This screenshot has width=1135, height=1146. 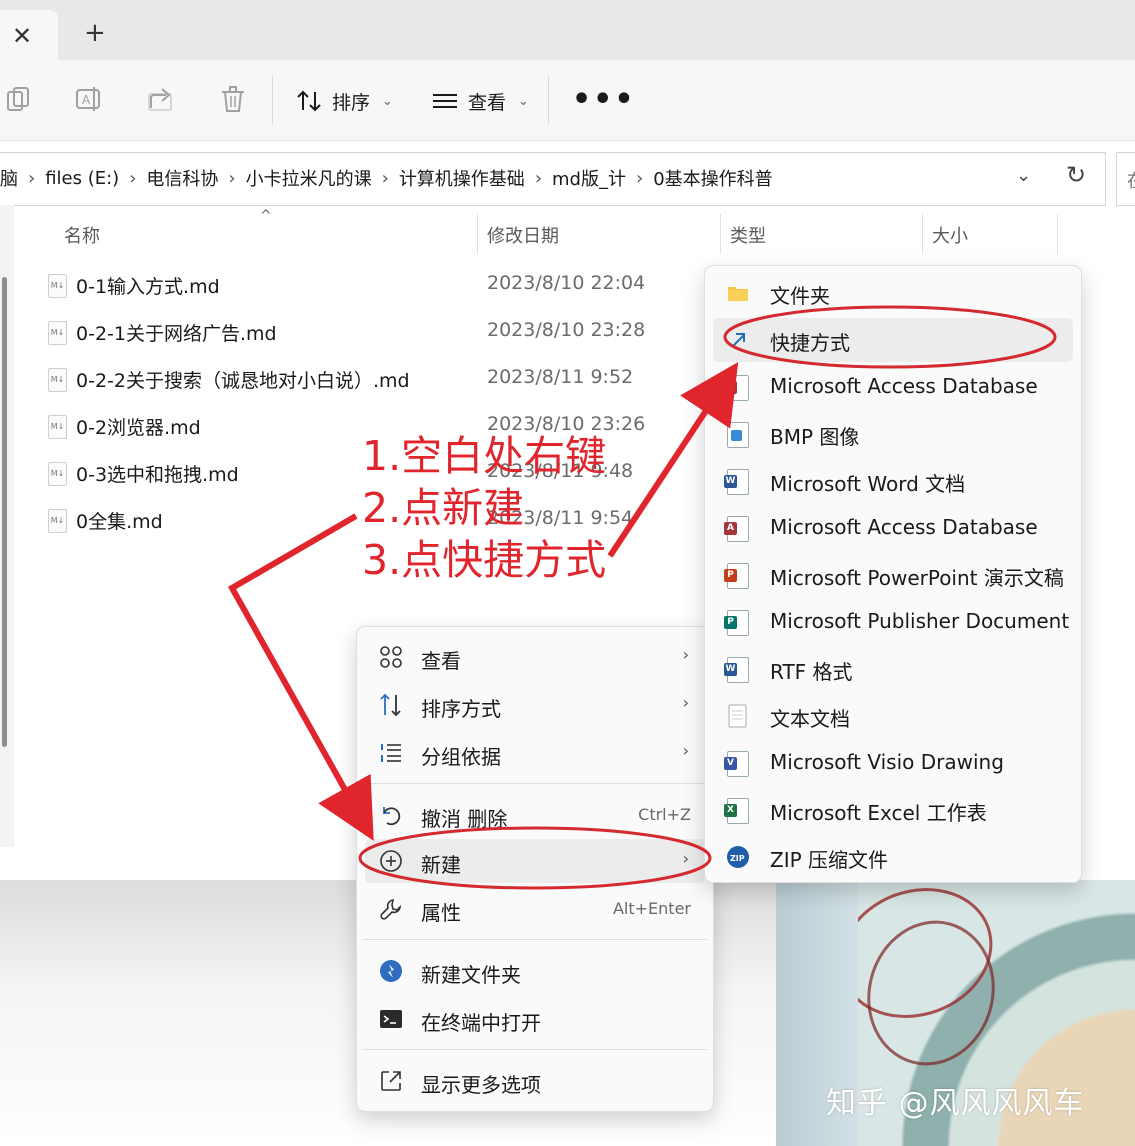 I want to click on arrow-to-shortcut, so click(x=673, y=459).